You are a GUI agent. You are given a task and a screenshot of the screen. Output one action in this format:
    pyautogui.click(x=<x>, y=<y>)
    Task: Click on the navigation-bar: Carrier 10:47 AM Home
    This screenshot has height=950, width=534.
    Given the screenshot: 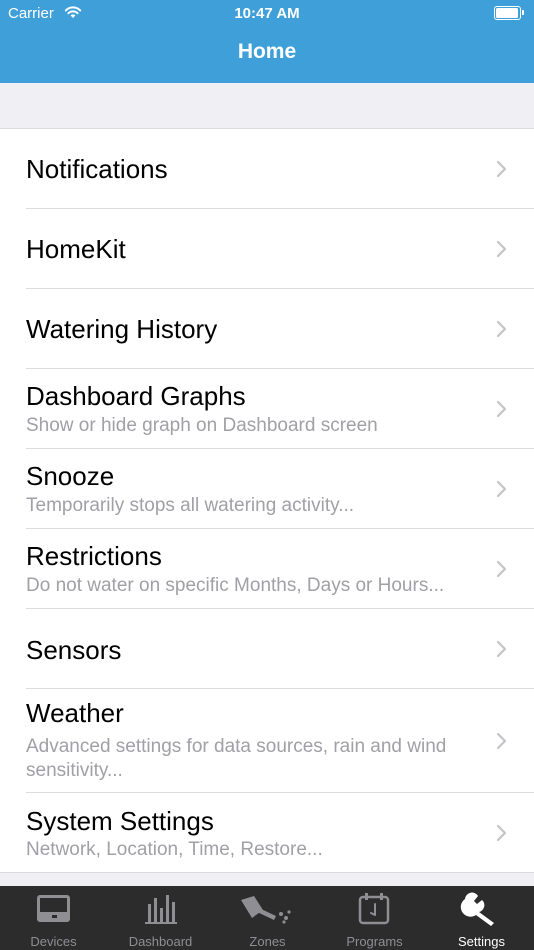 What is the action you would take?
    pyautogui.click(x=267, y=41)
    